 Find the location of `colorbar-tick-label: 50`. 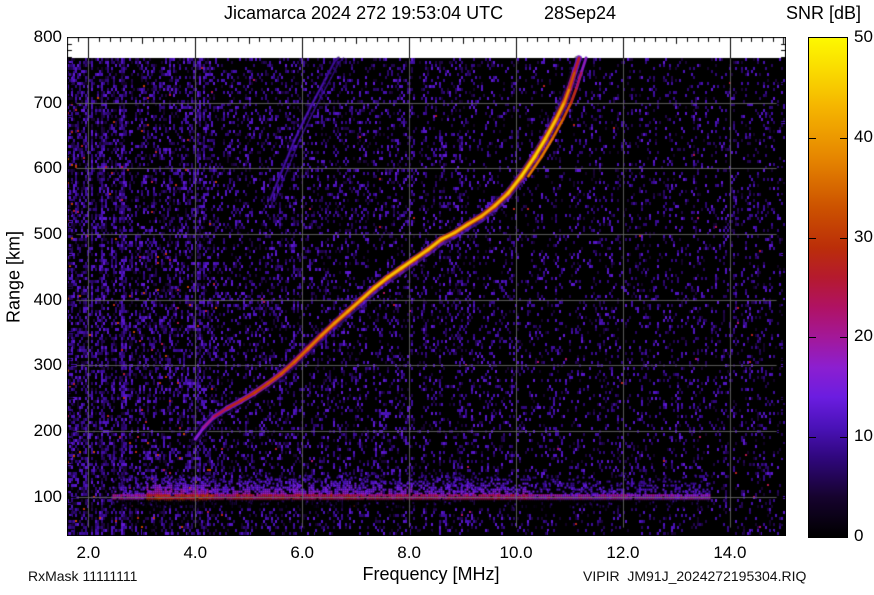

colorbar-tick-label: 50 is located at coordinates (863, 36).